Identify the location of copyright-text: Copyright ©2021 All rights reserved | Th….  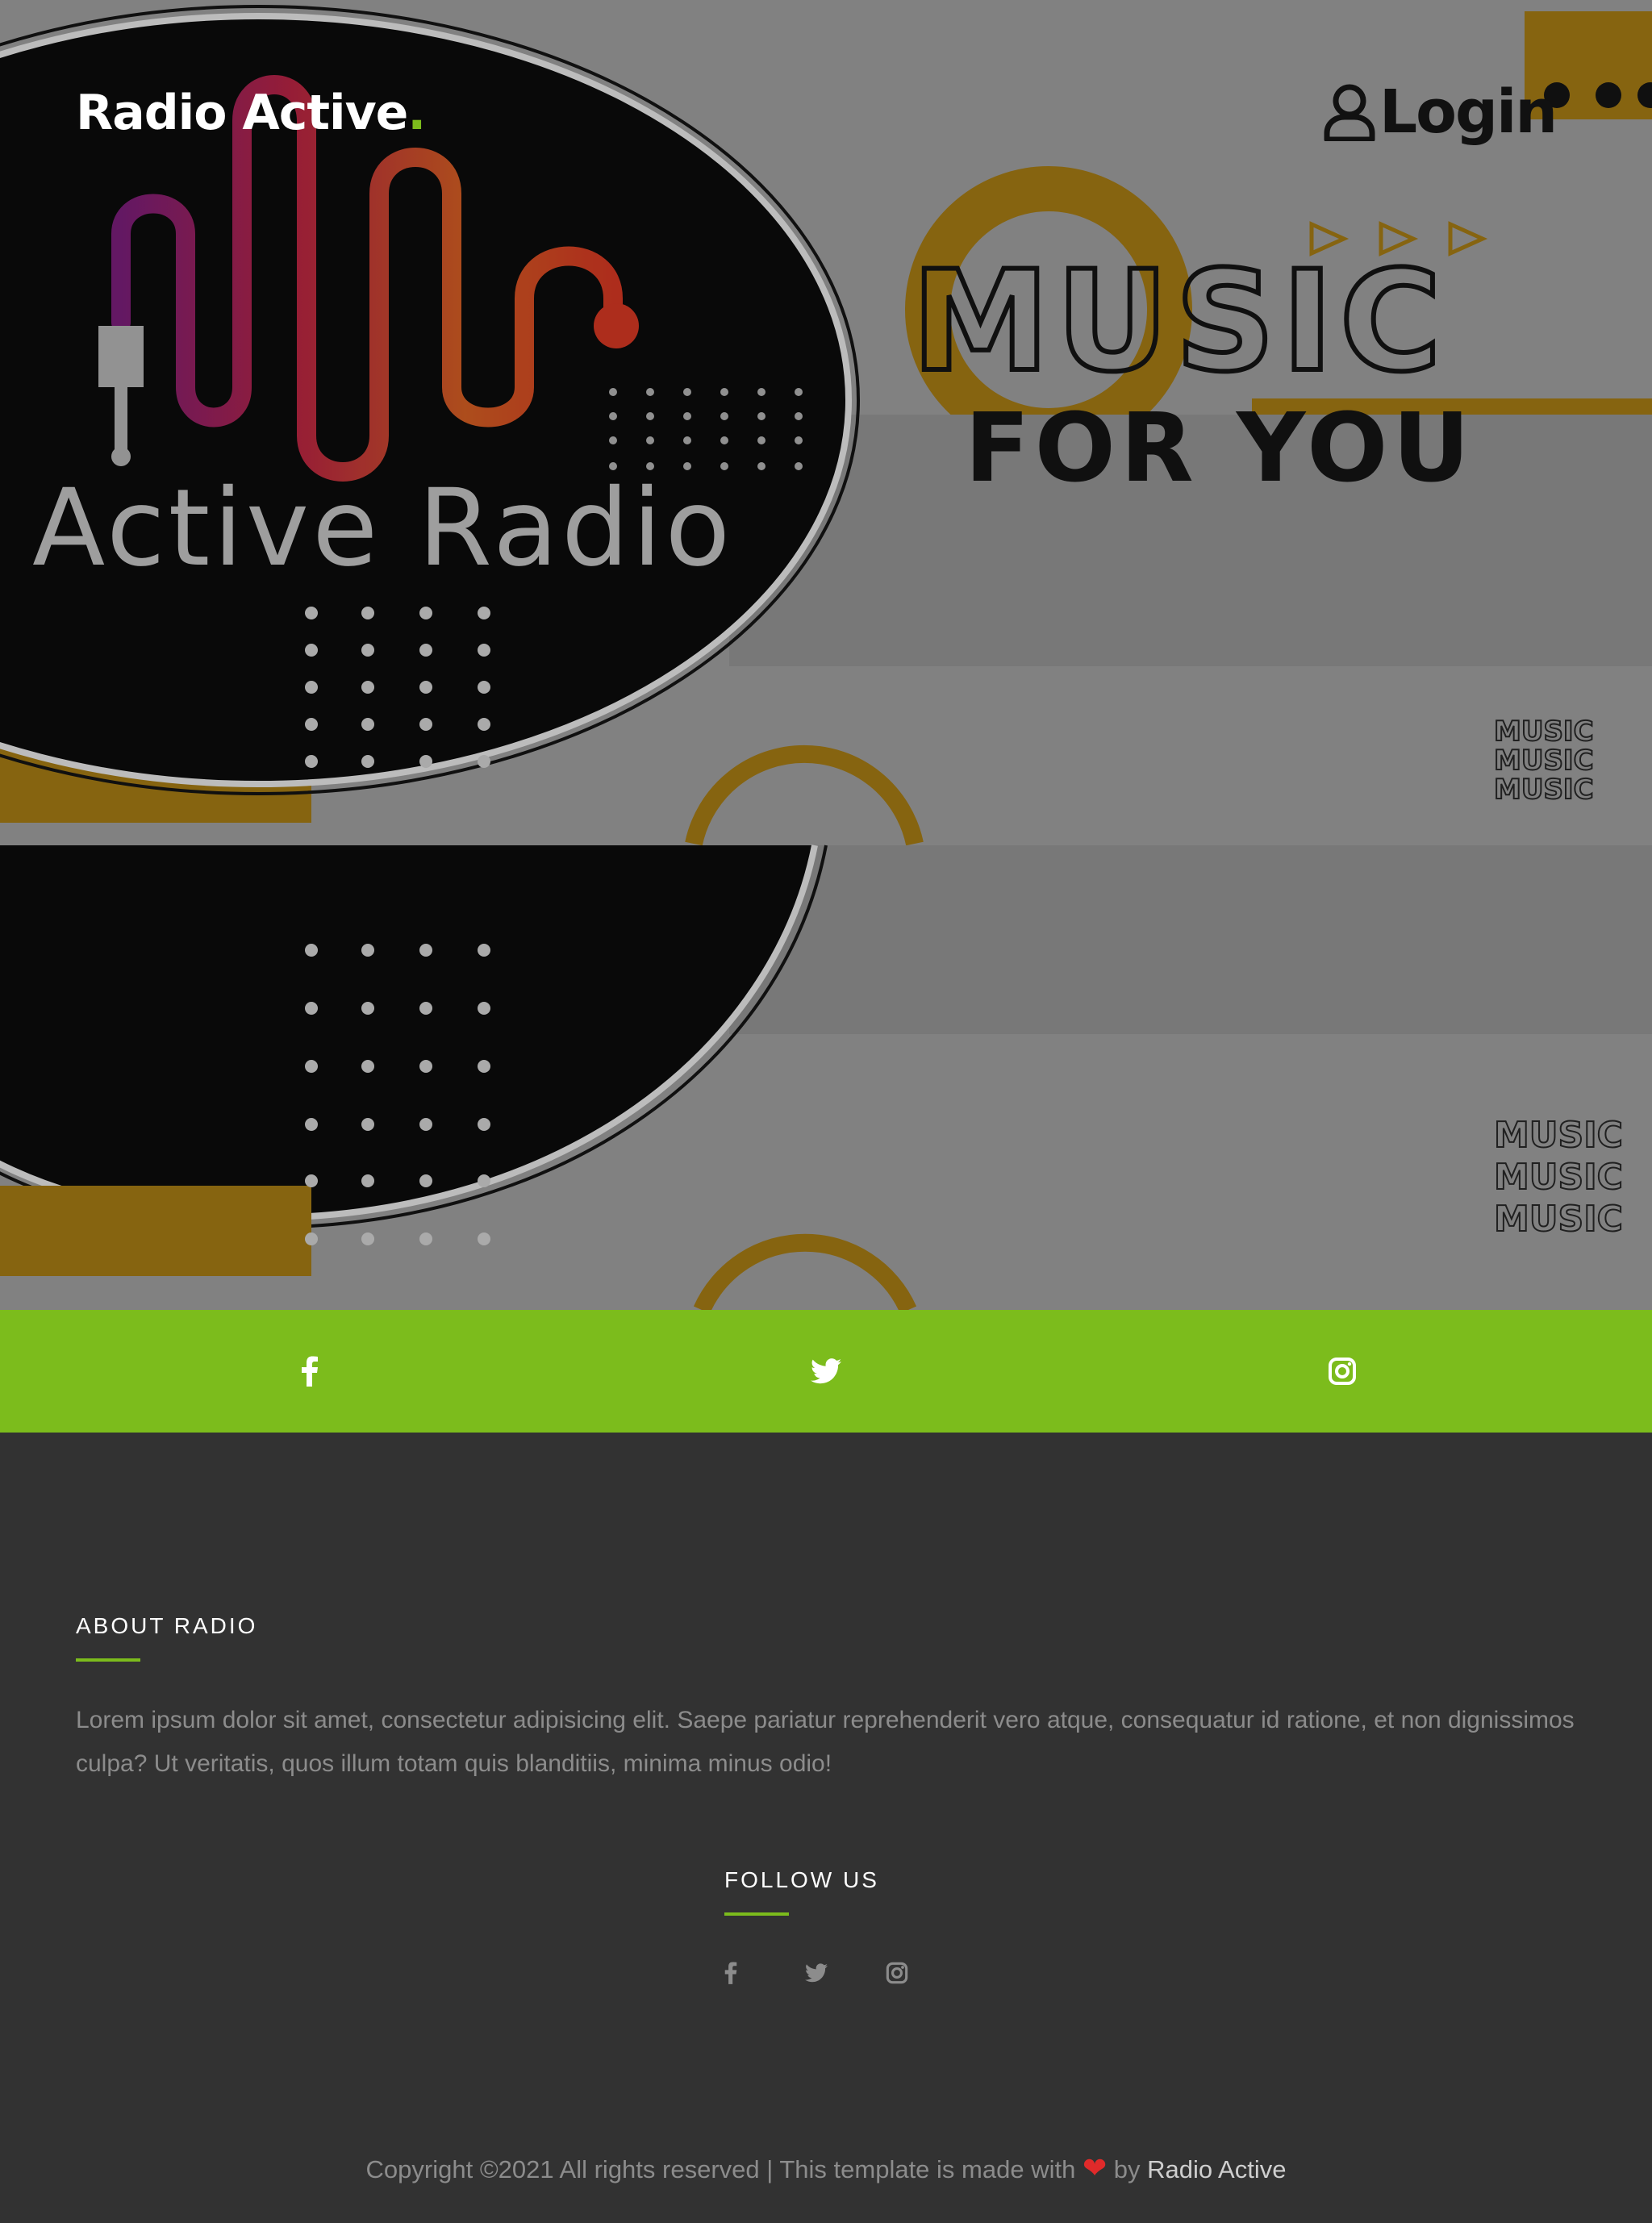
(720, 2169).